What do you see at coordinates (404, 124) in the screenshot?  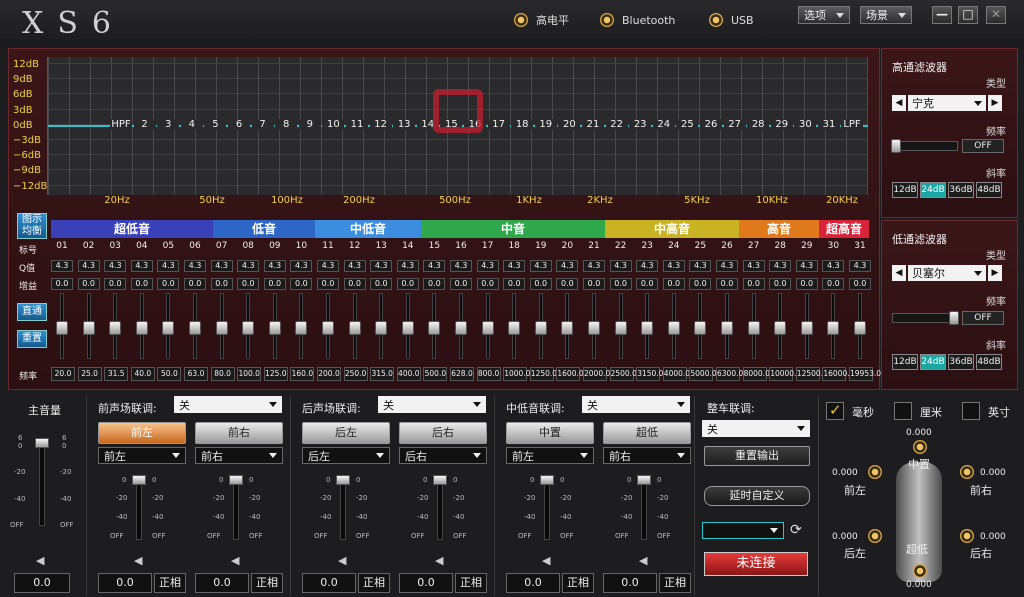 I see `eq-point-label: 13` at bounding box center [404, 124].